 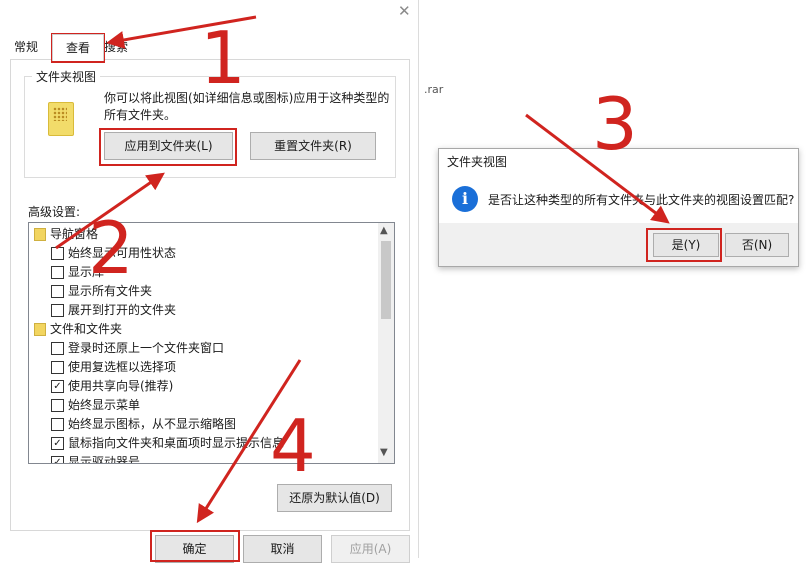 What do you see at coordinates (78, 47) in the screenshot?
I see `tab-view: 查看` at bounding box center [78, 47].